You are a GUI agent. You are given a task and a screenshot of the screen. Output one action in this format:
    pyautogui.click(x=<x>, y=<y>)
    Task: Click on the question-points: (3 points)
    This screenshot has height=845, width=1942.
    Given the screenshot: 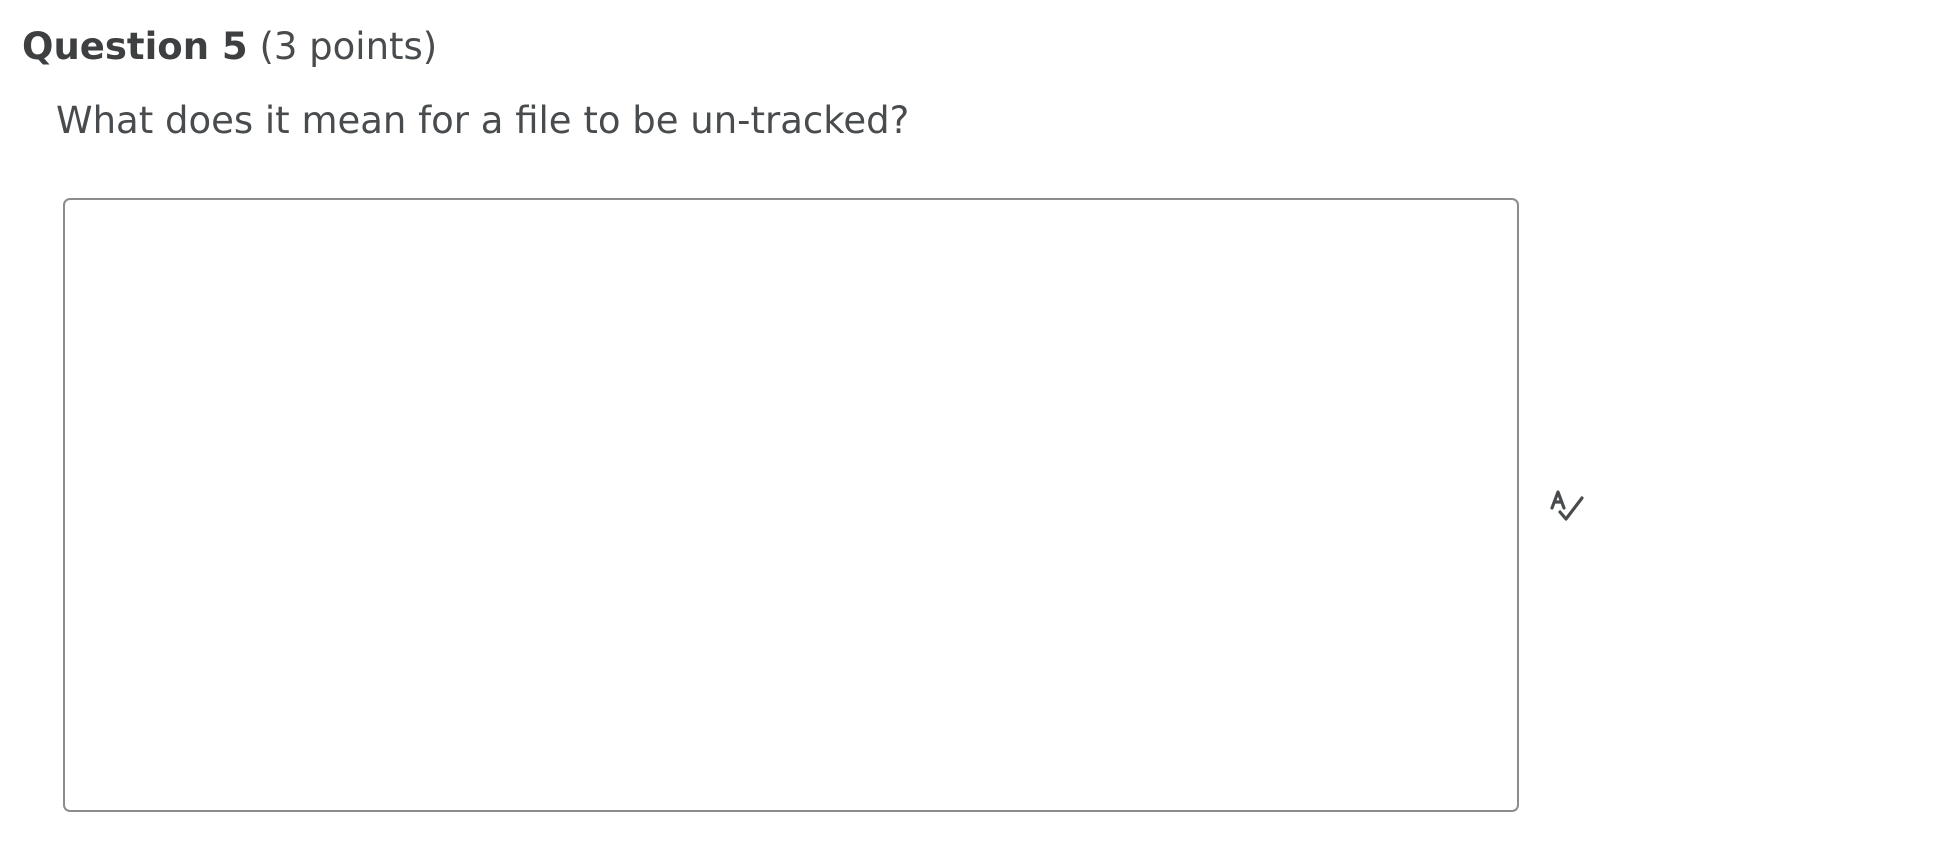 What is the action you would take?
    pyautogui.click(x=348, y=46)
    